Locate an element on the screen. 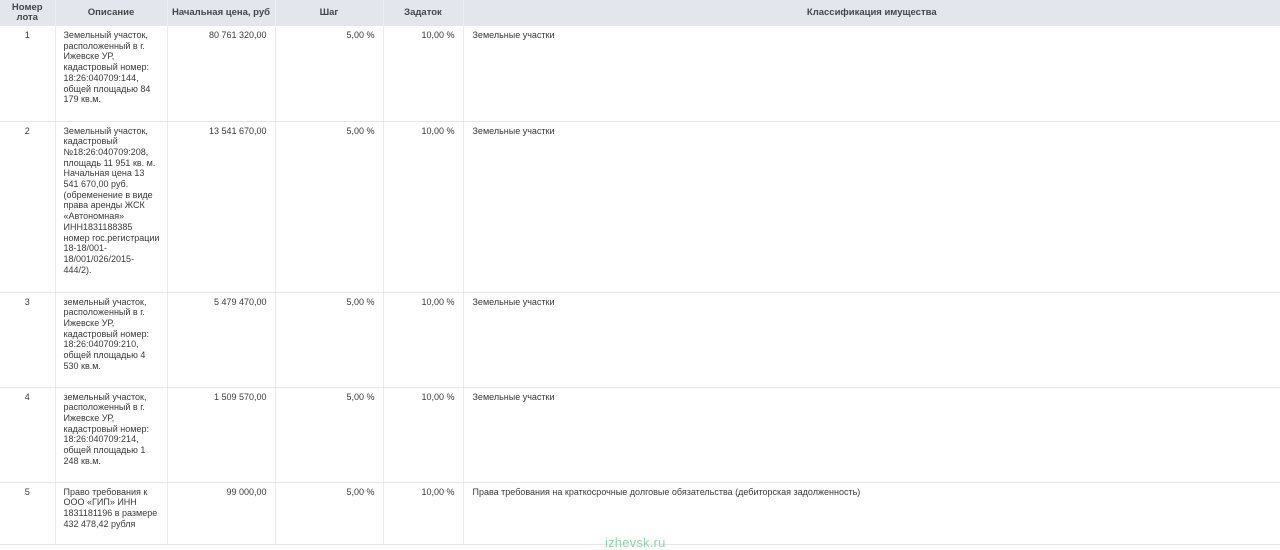  site-watermark: izhevsk.ru is located at coordinates (635, 542).